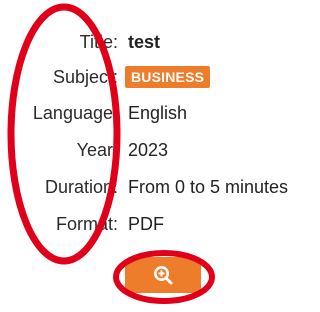 Image resolution: width=320 pixels, height=312 pixels. What do you see at coordinates (158, 113) in the screenshot?
I see `language-value: English` at bounding box center [158, 113].